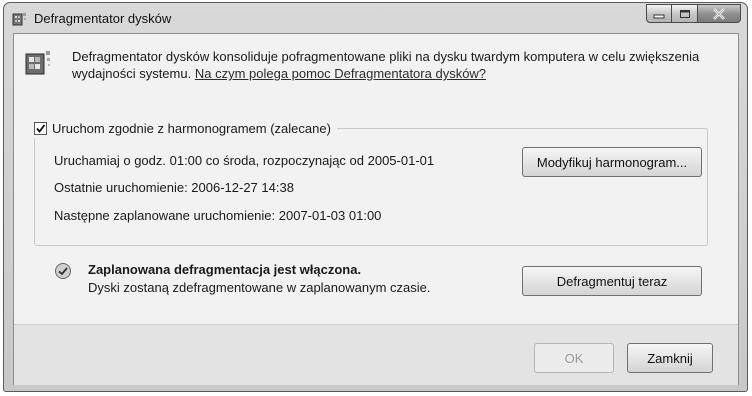 Image resolution: width=752 pixels, height=396 pixels. Describe the element at coordinates (376, 354) in the screenshot. I see `dialog-footer: OK Zamknij` at that location.